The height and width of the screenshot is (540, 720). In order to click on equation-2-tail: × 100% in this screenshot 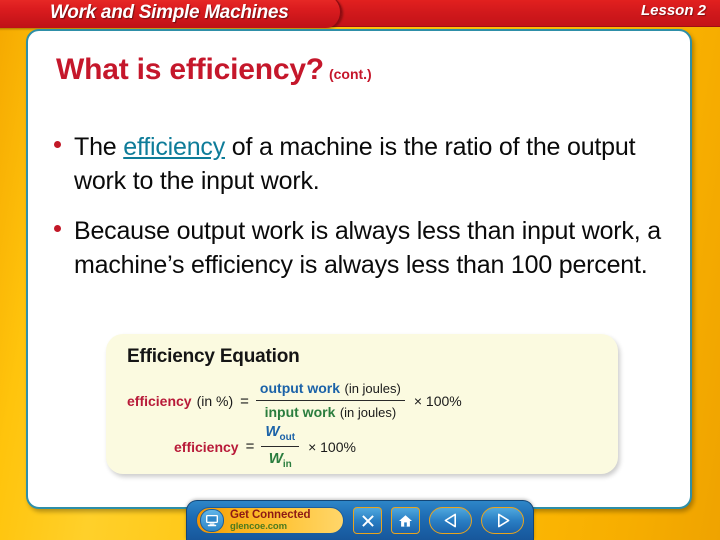, I will do `click(332, 446)`.